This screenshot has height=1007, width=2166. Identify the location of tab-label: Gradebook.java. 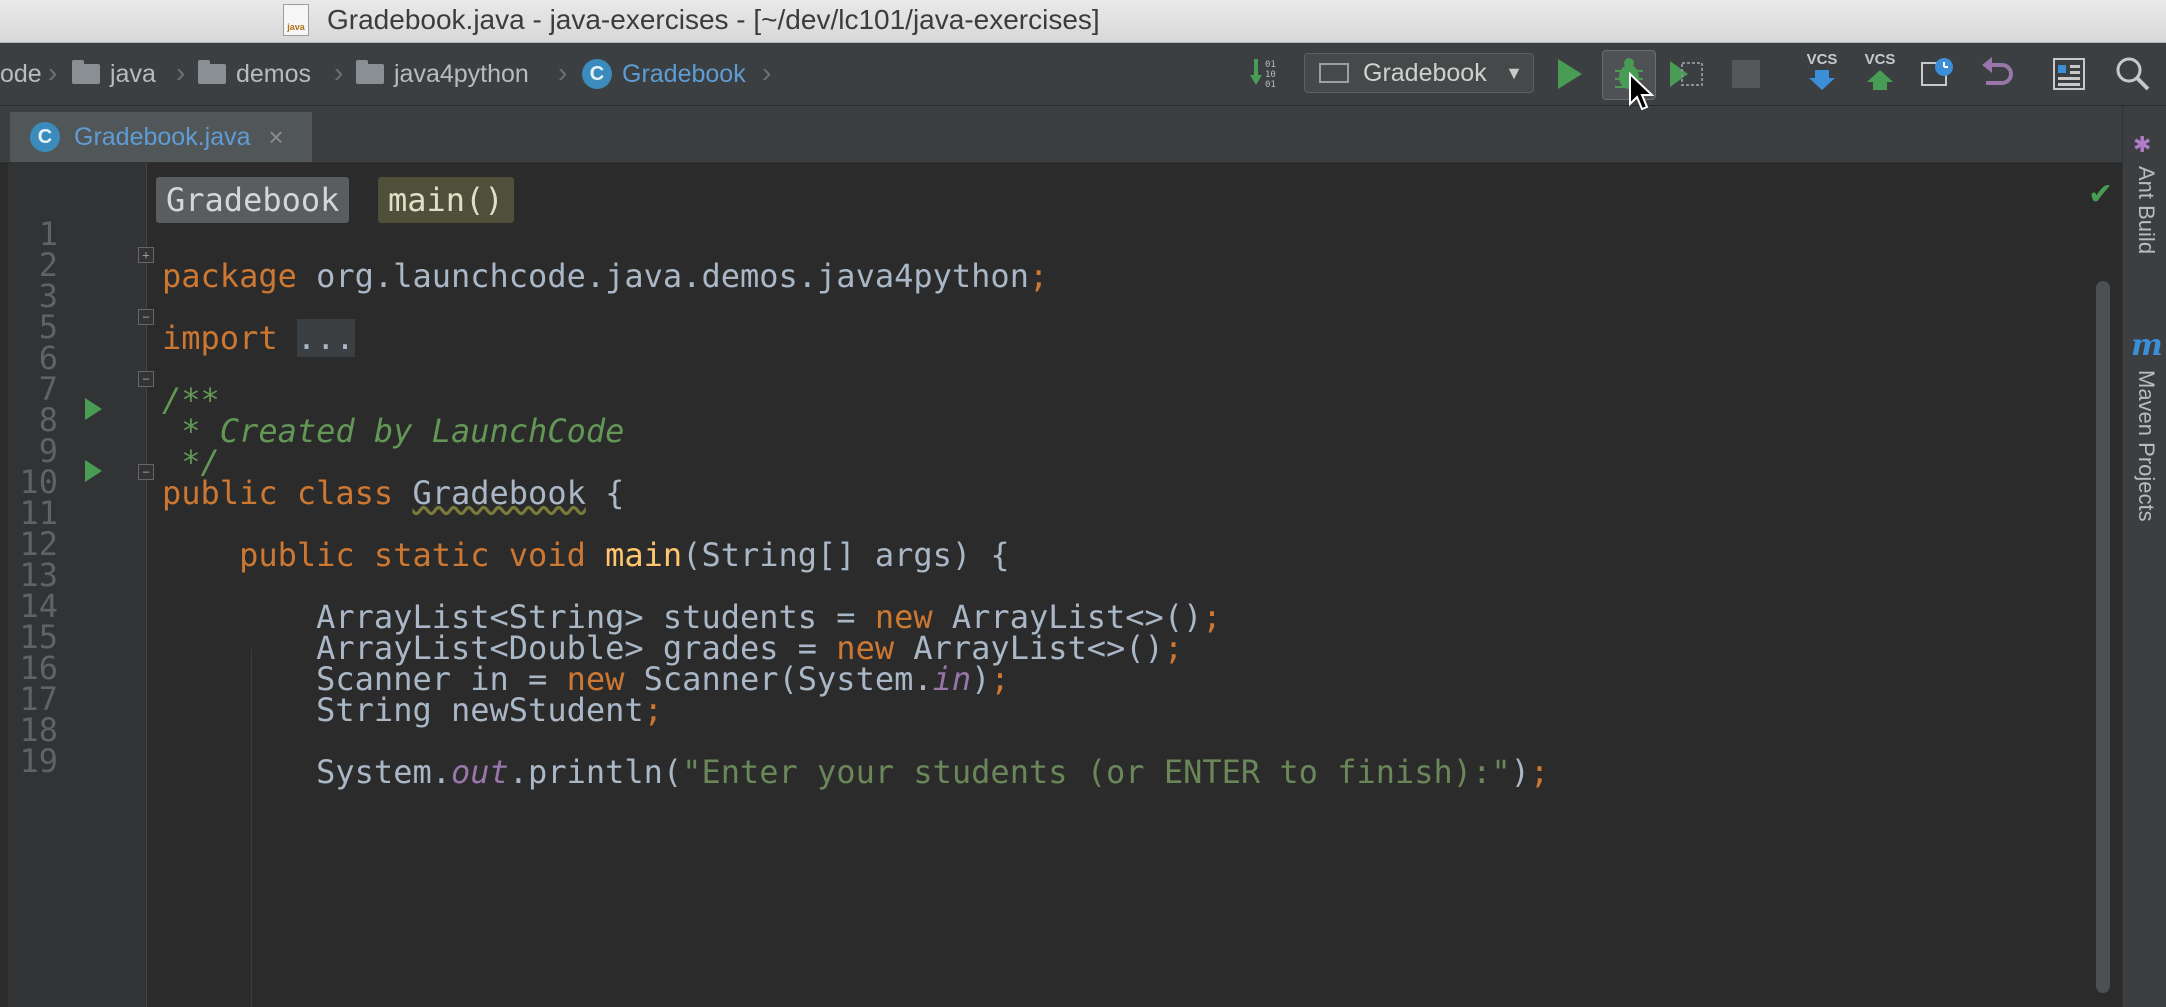
(162, 136).